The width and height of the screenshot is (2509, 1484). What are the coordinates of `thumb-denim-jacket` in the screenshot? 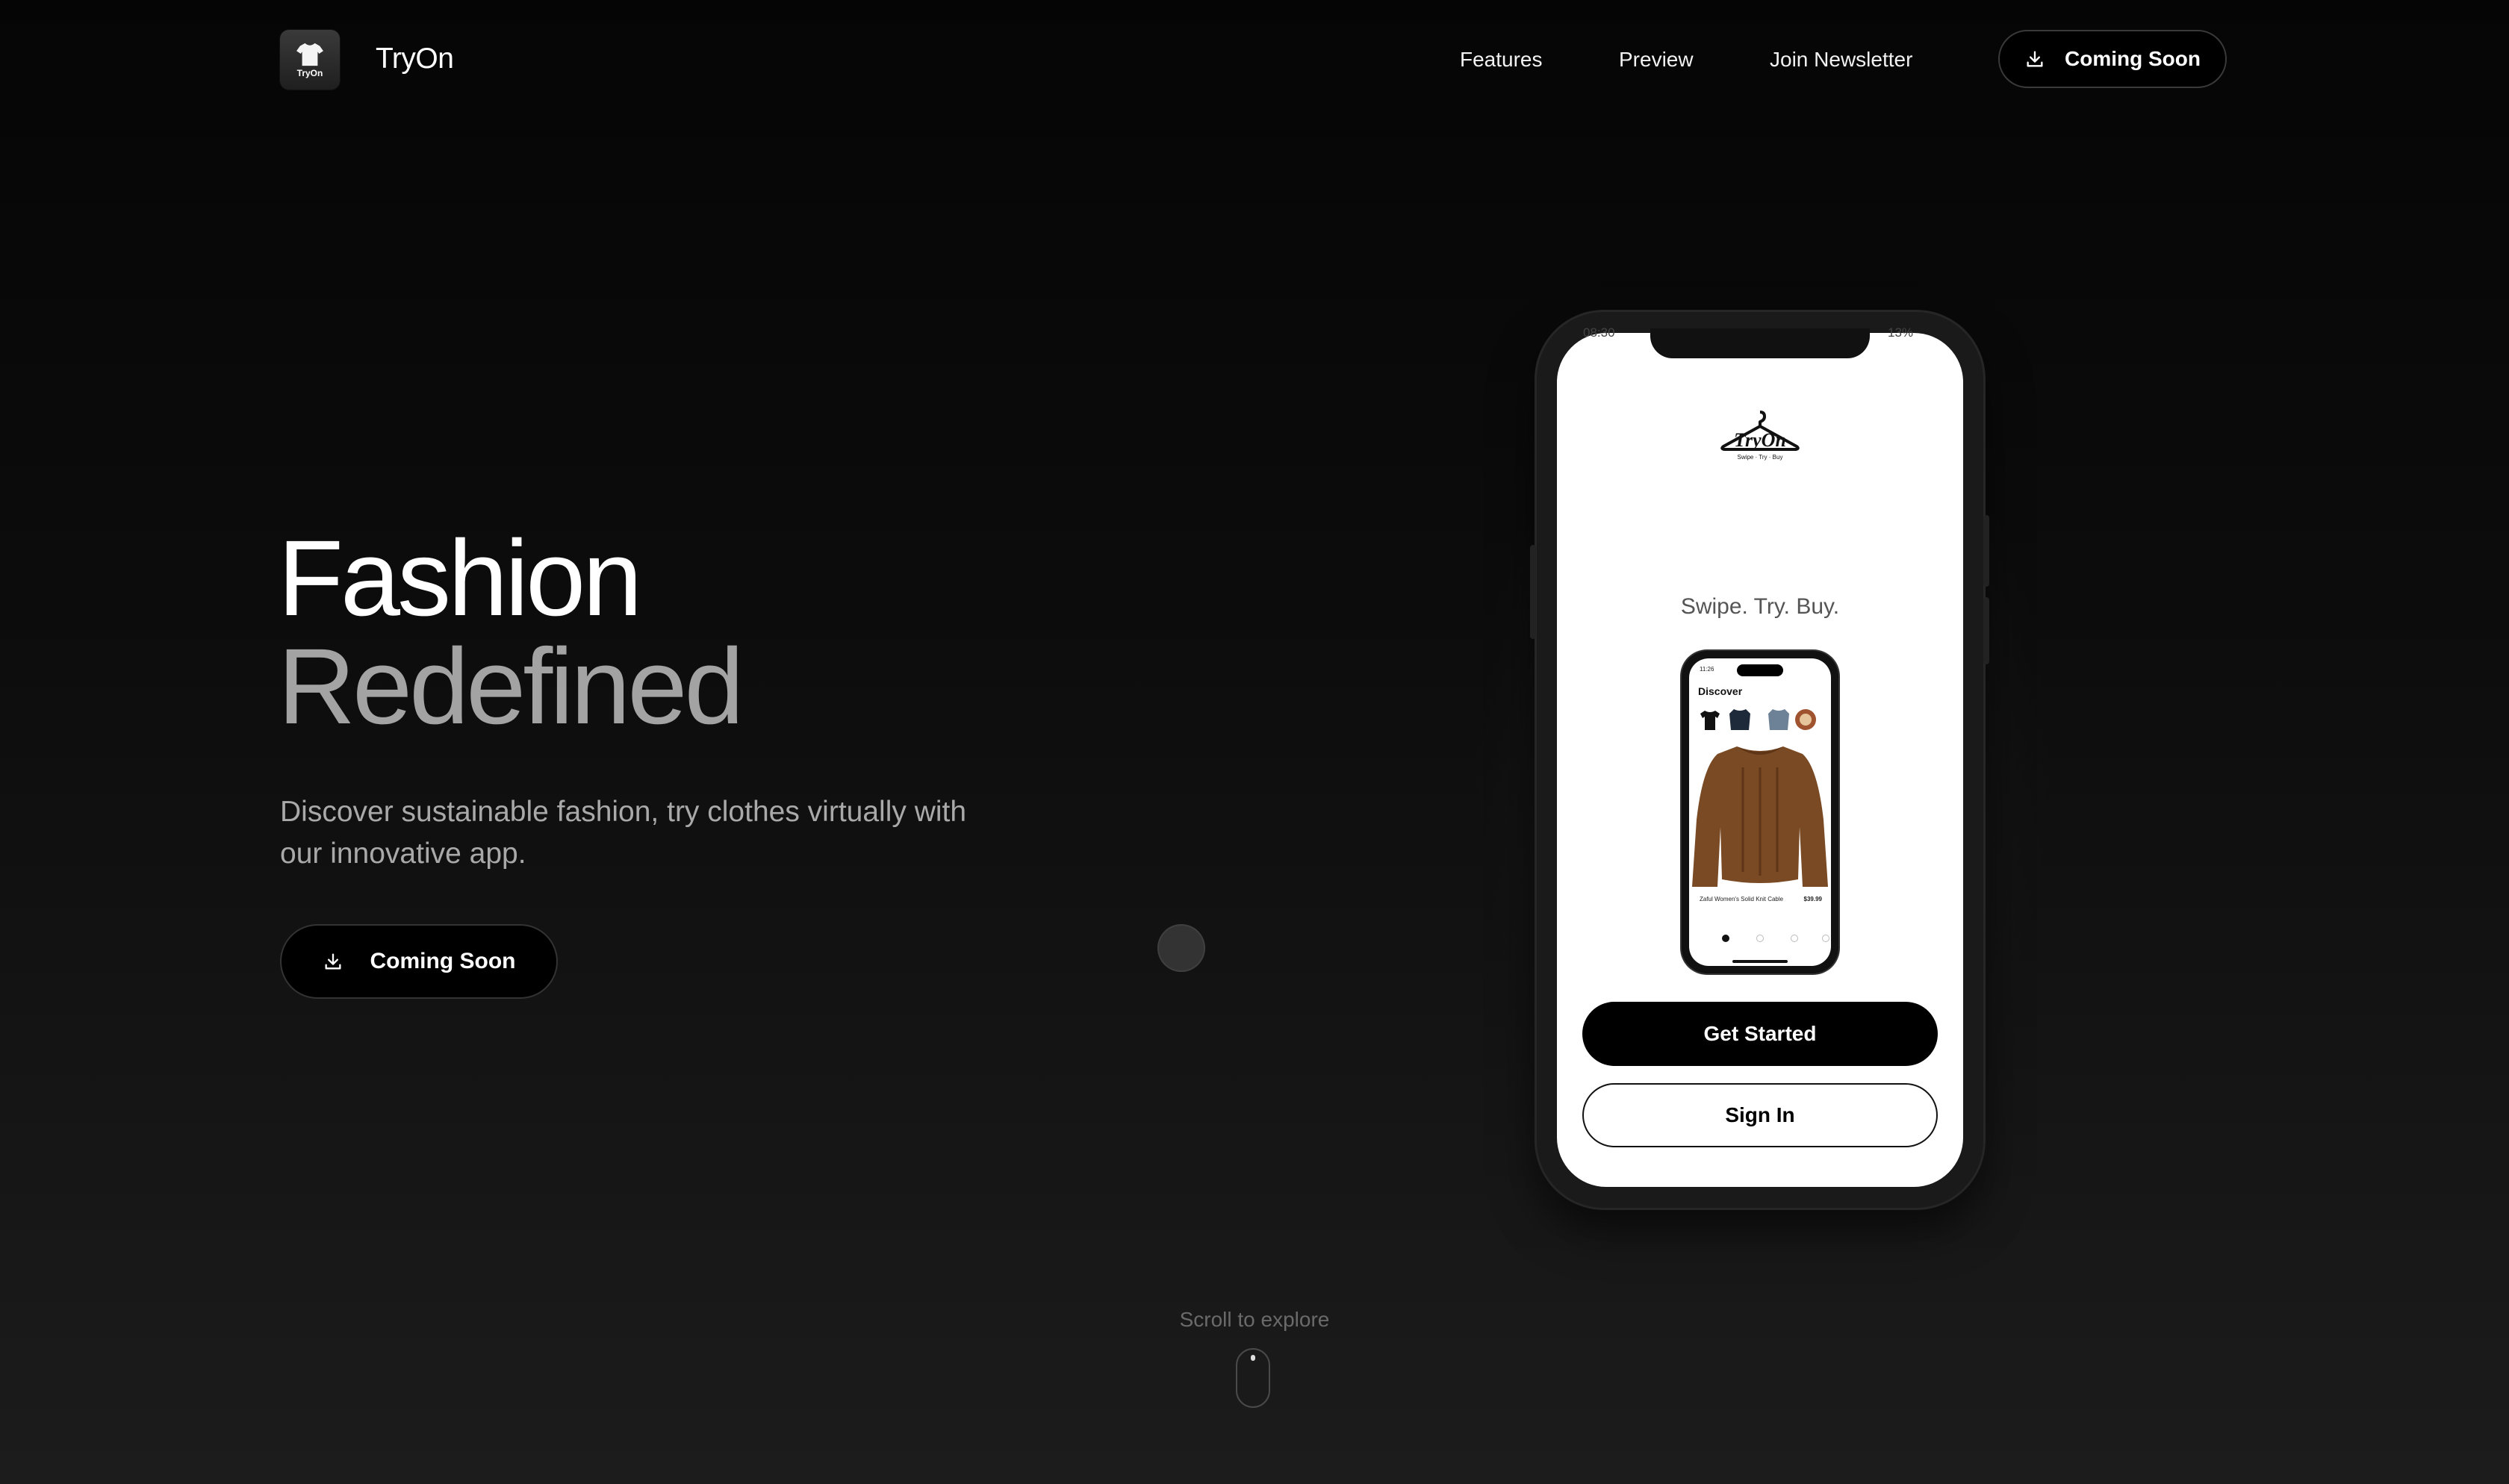 It's located at (1778, 720).